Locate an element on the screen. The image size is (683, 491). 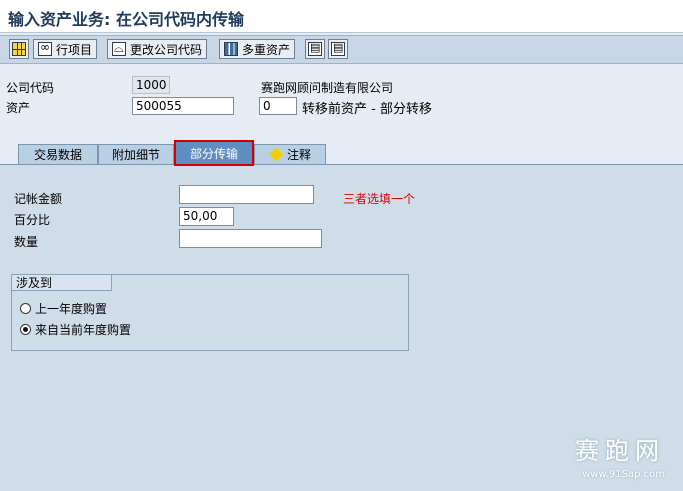
doc-edit-icon is located at coordinates (338, 48).